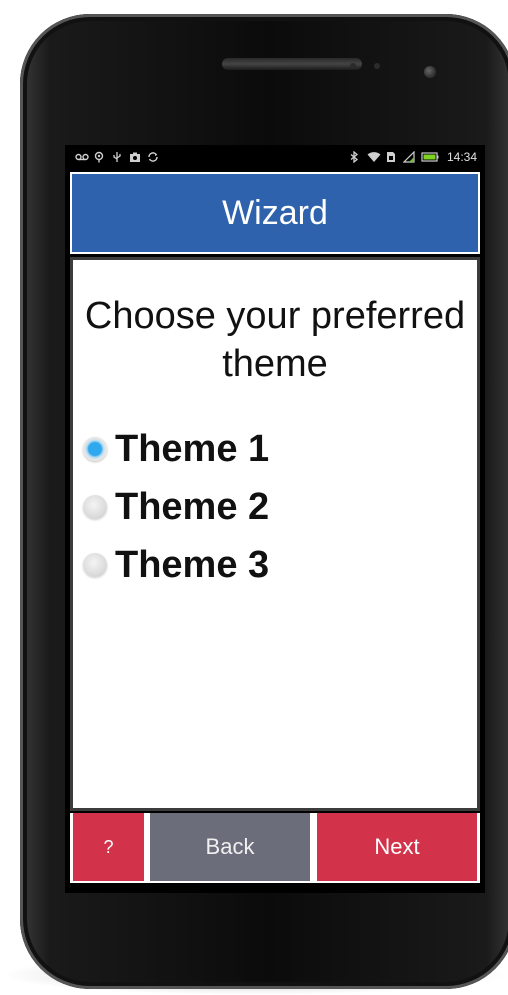  I want to click on front-camera, so click(430, 72).